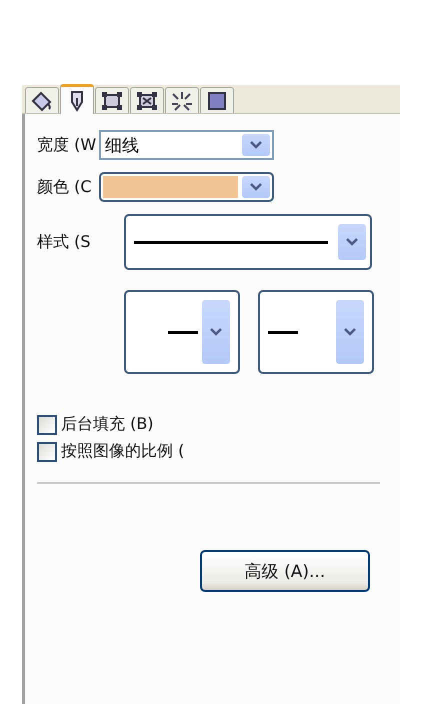  I want to click on field-label: 宽度 (W, so click(67, 145).